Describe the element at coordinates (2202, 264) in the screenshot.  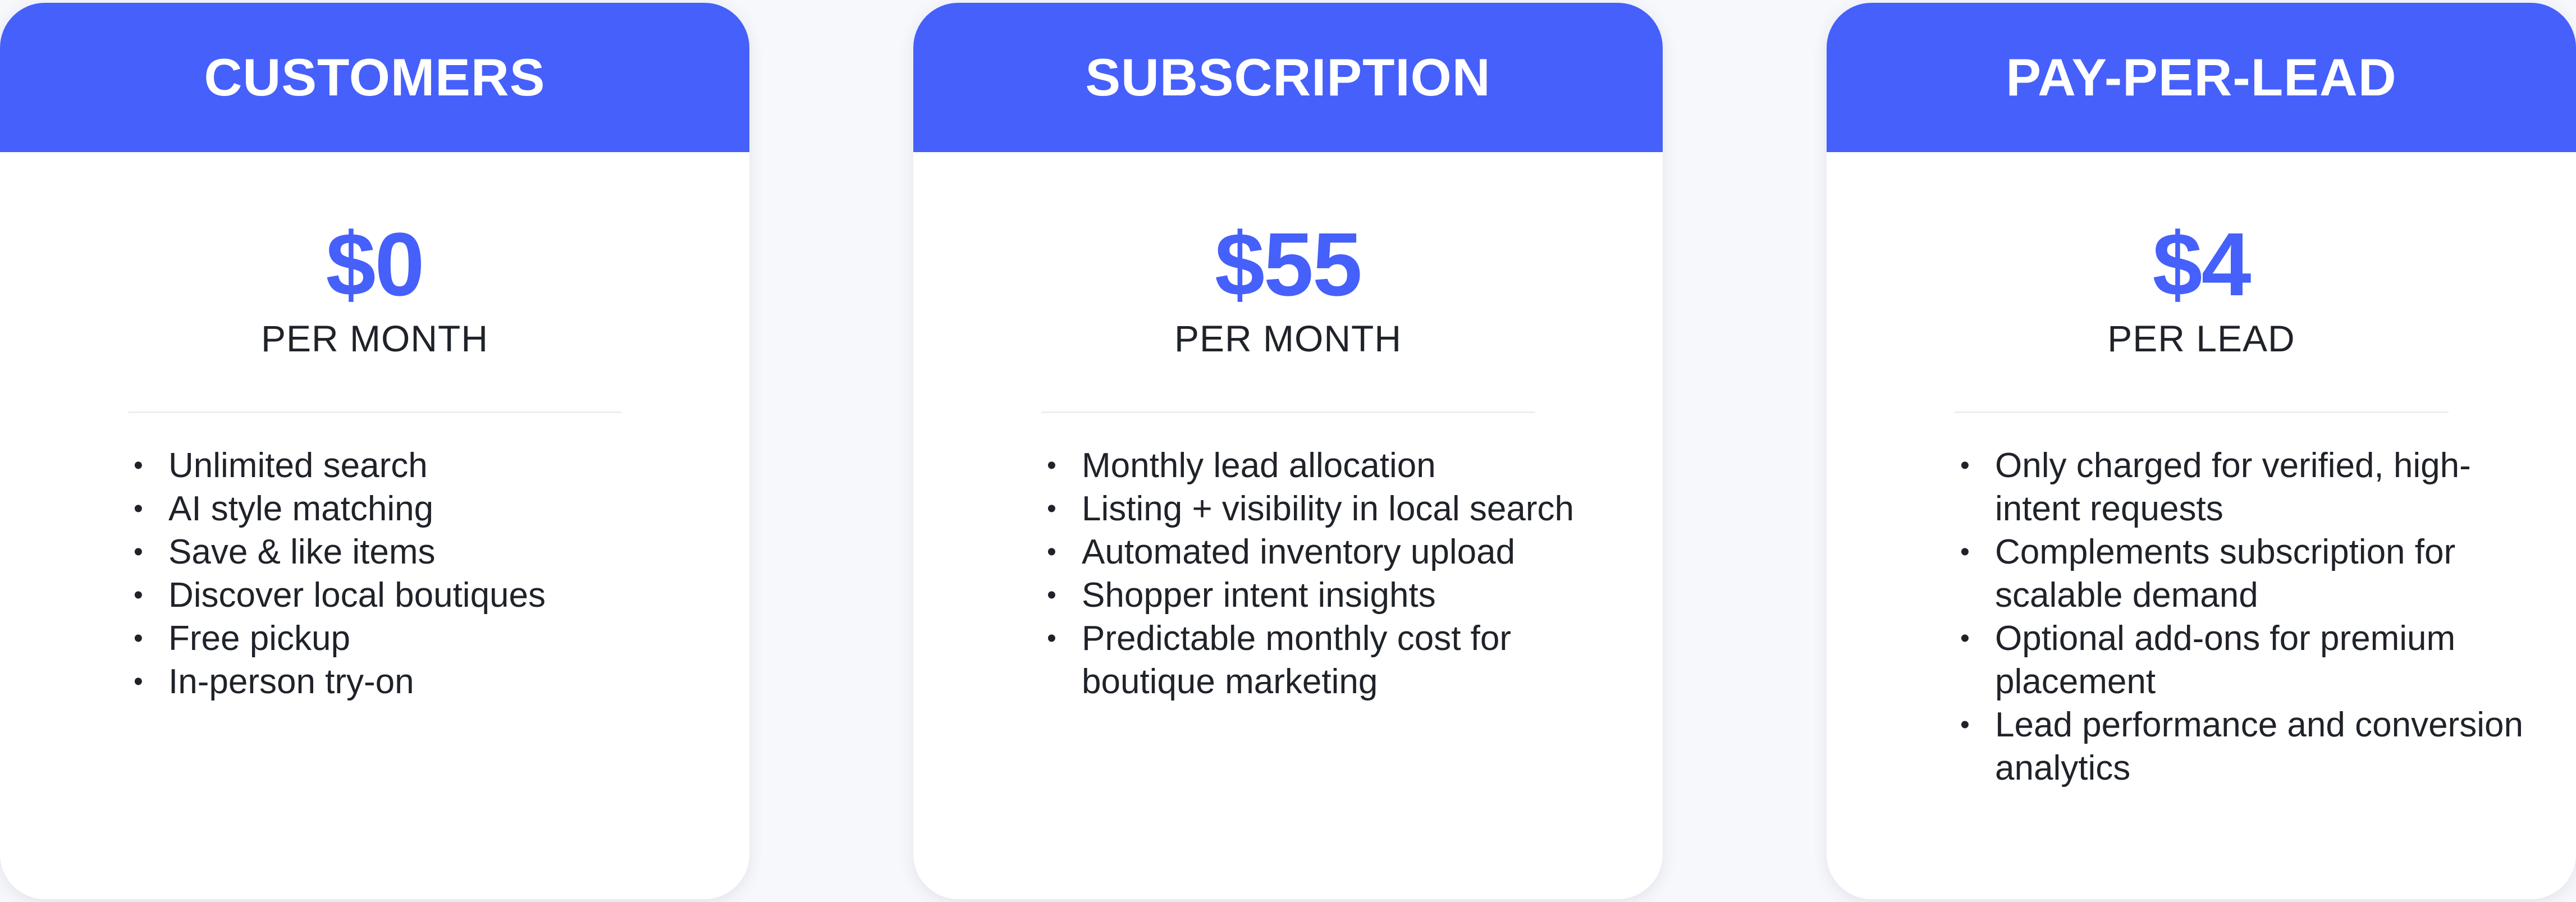
I see `plan-price: $4` at that location.